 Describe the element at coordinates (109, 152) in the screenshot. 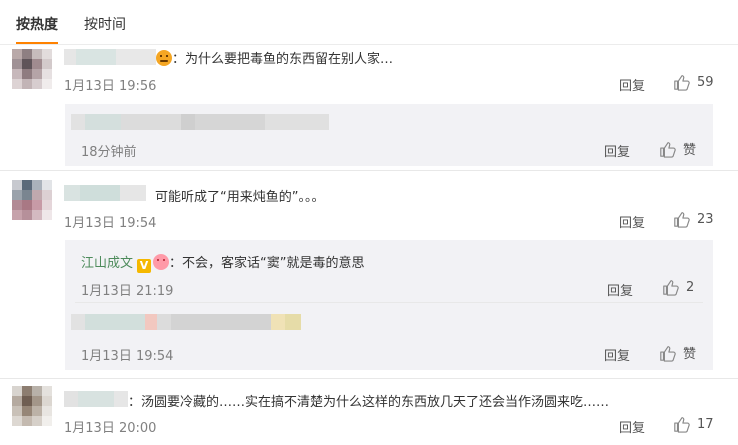

I see `reply-time: 18分钟前` at that location.